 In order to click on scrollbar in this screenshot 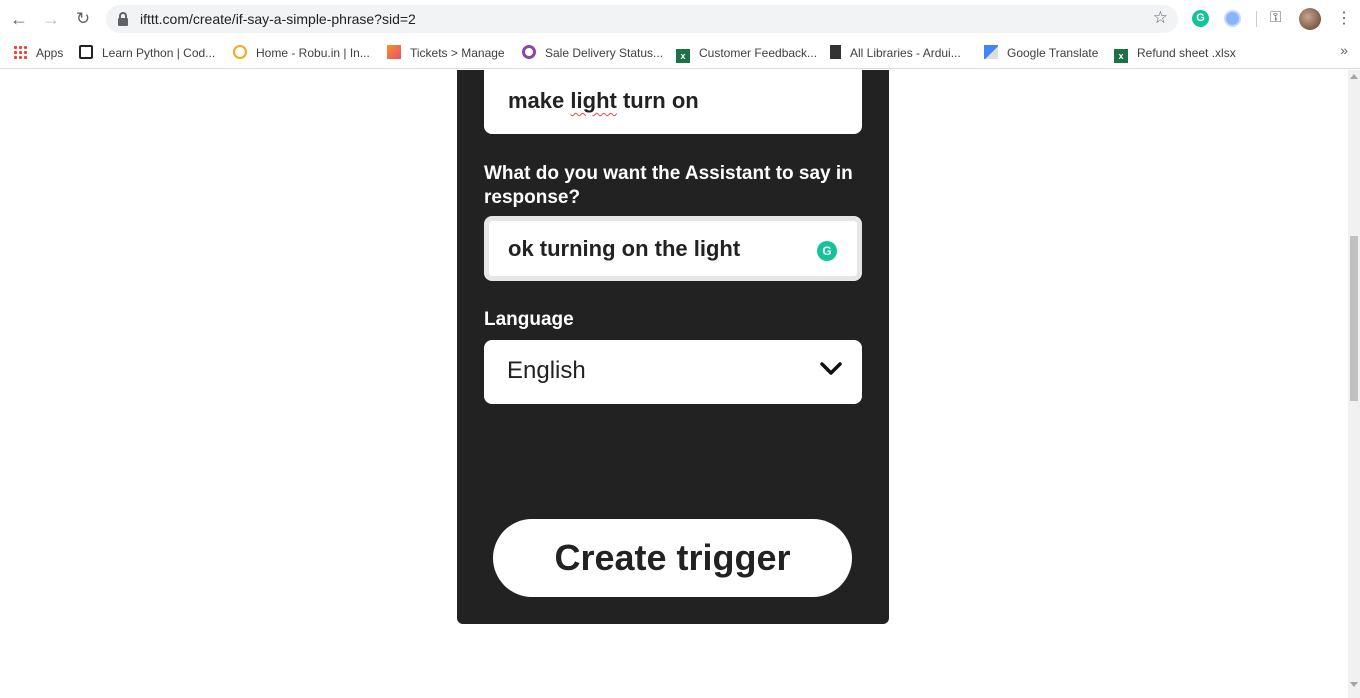, I will do `click(1354, 384)`.